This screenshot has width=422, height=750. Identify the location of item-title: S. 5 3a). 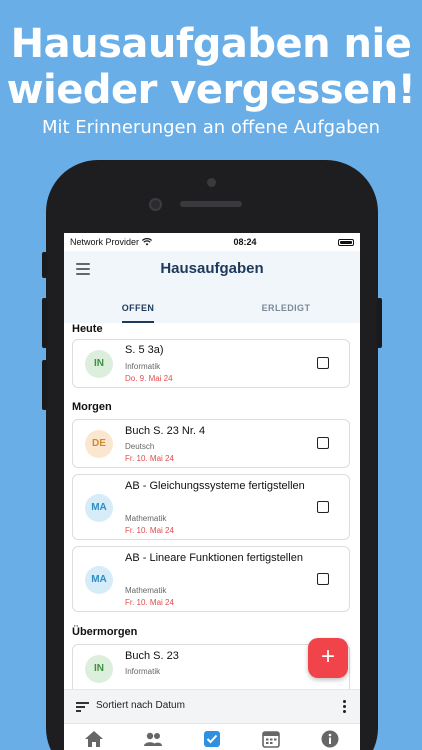
(144, 350).